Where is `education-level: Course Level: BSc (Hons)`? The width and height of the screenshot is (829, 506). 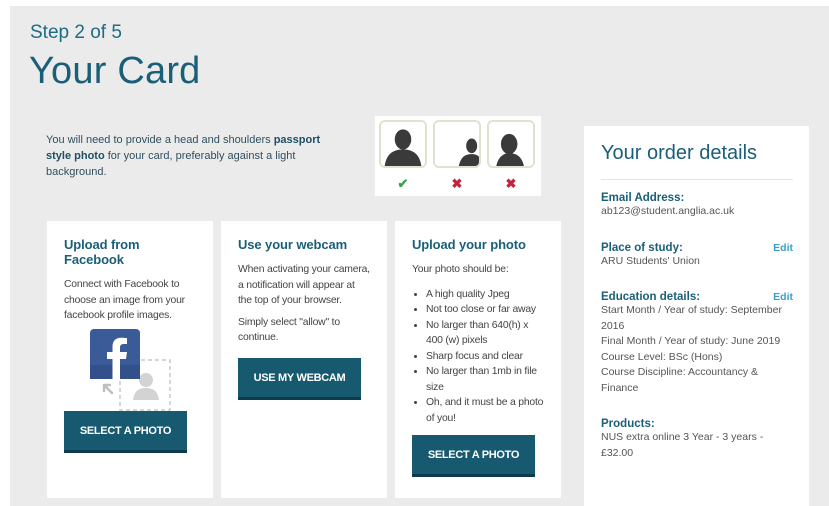
education-level: Course Level: BSc (Hons) is located at coordinates (662, 356).